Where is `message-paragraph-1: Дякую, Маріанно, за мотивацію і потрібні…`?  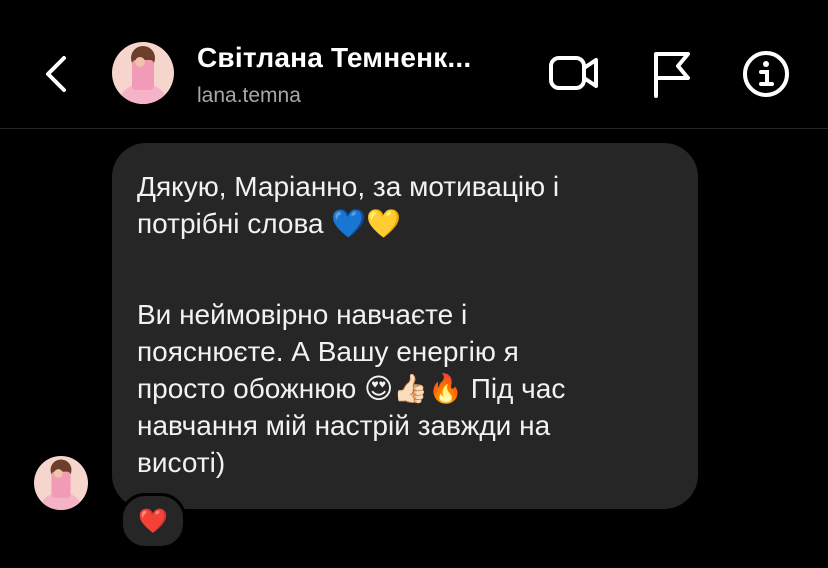
message-paragraph-1: Дякую, Маріанно, за мотивацію і потрібні… is located at coordinates (348, 205).